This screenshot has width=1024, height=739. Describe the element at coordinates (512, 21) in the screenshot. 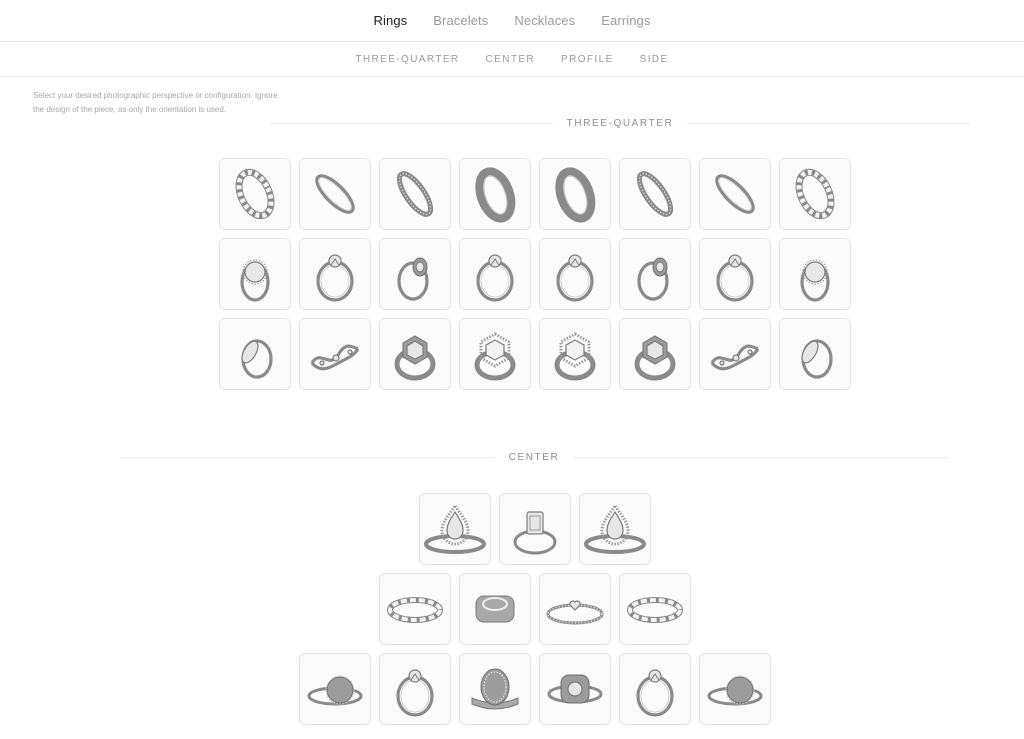

I see `category-tabs: Rings Bracelets Necklaces Earrings` at that location.